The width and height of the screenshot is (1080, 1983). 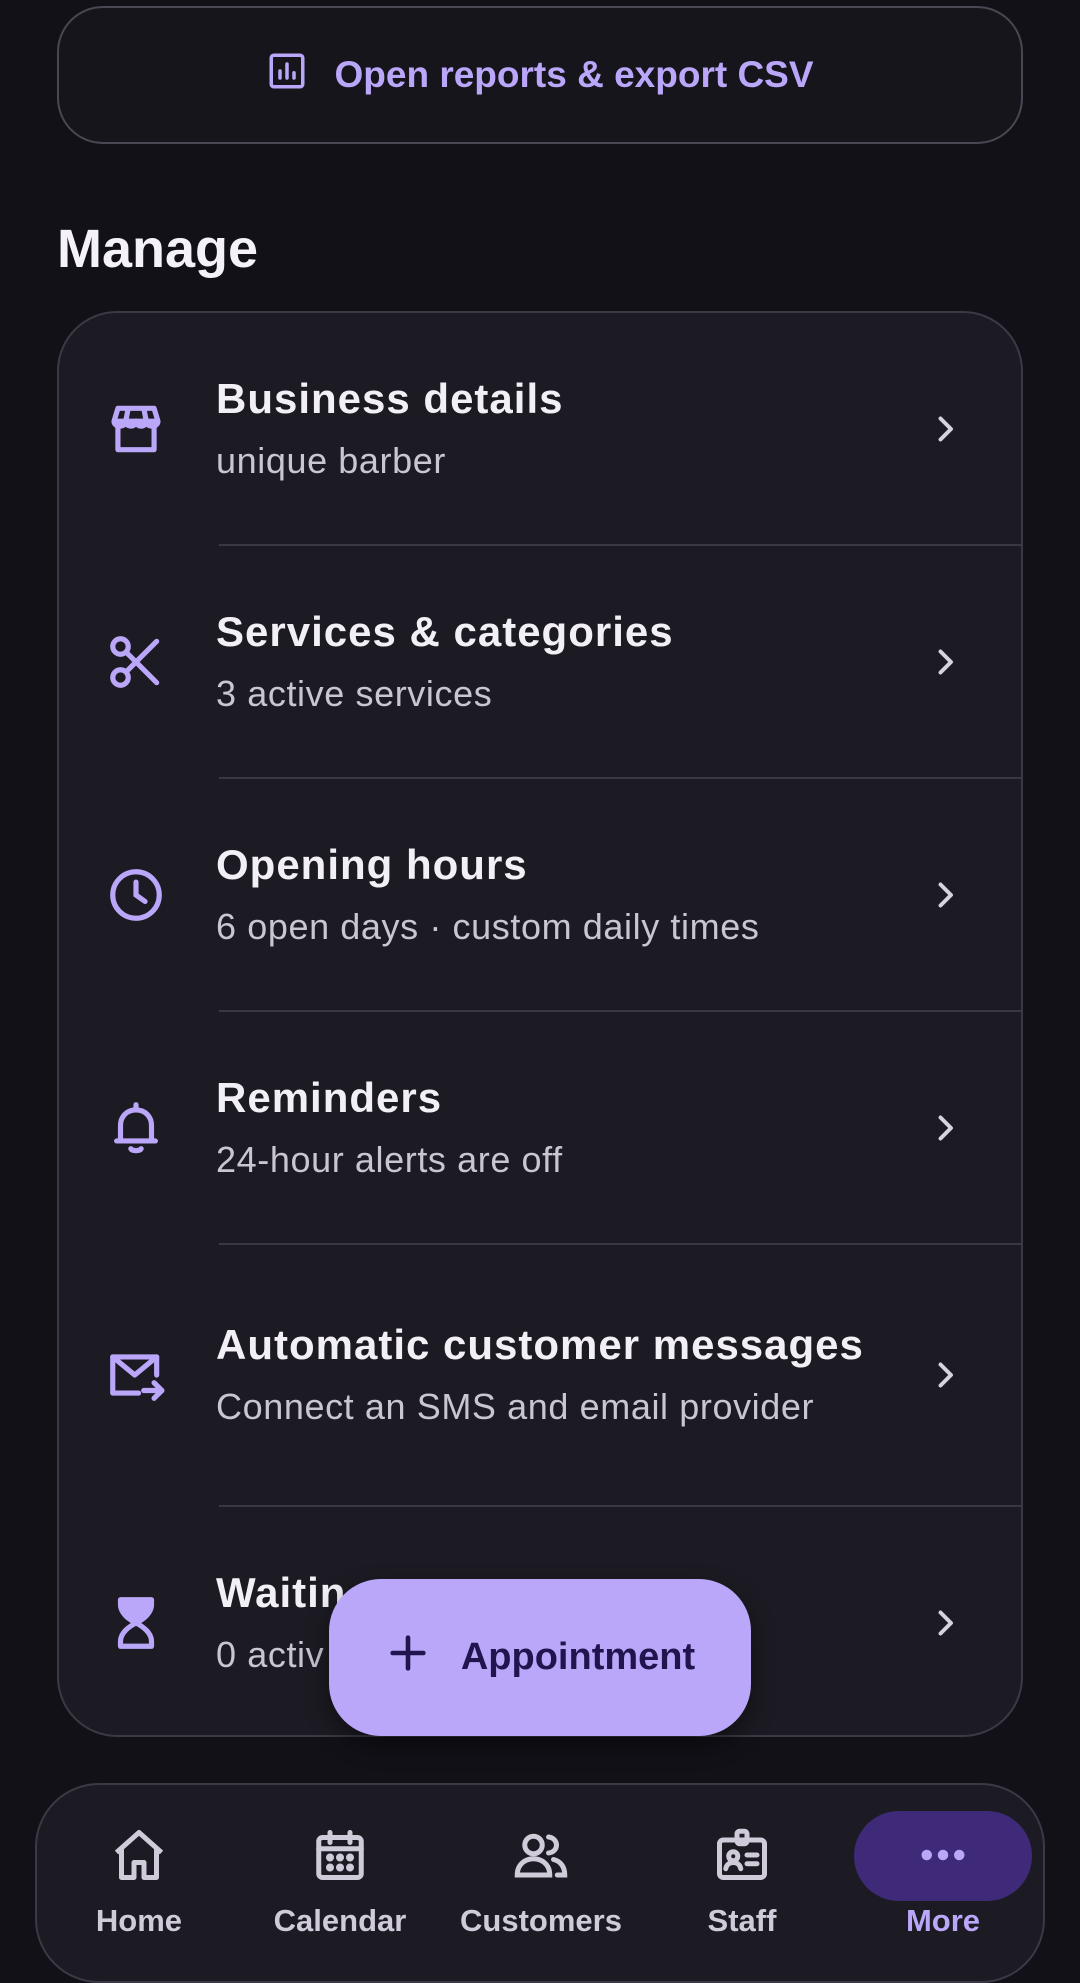 I want to click on manage-item-title: Automatic customer messages, so click(x=540, y=1344).